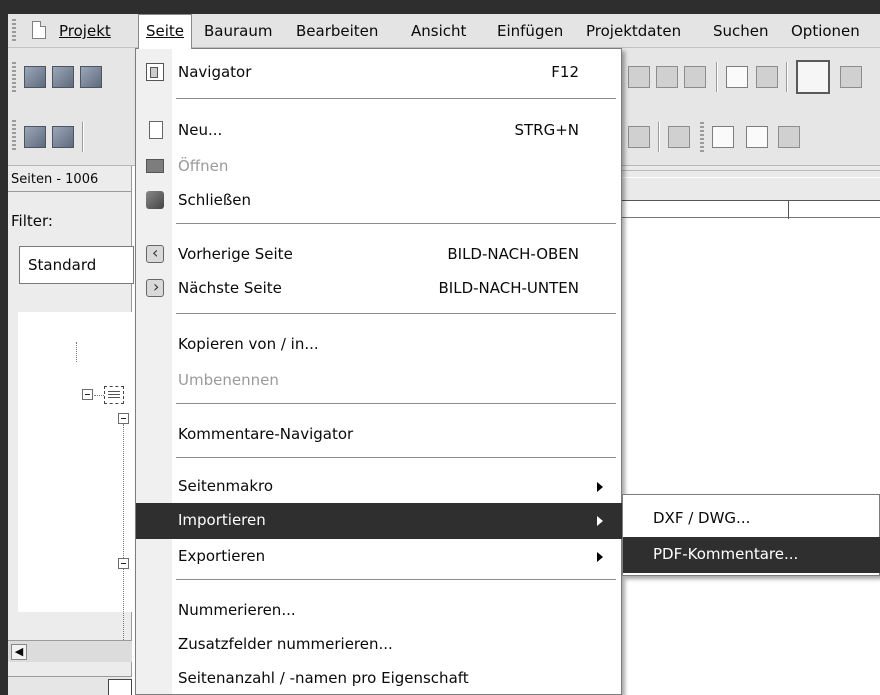 The height and width of the screenshot is (695, 880). What do you see at coordinates (379, 167) in the screenshot?
I see `menu-item-oeffnen: Öffnen` at bounding box center [379, 167].